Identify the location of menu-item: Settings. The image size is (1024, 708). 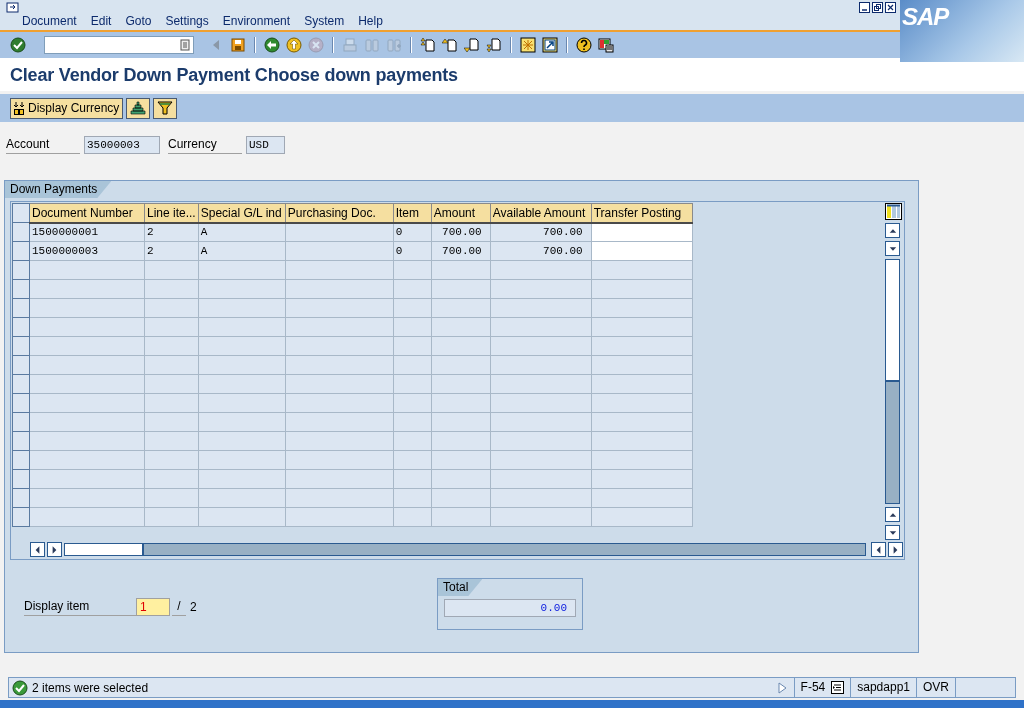
(190, 21).